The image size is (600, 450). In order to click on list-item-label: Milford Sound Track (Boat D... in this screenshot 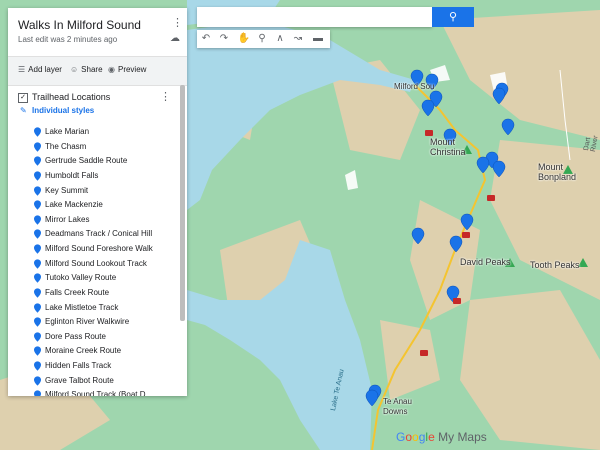, I will do `click(99, 393)`.